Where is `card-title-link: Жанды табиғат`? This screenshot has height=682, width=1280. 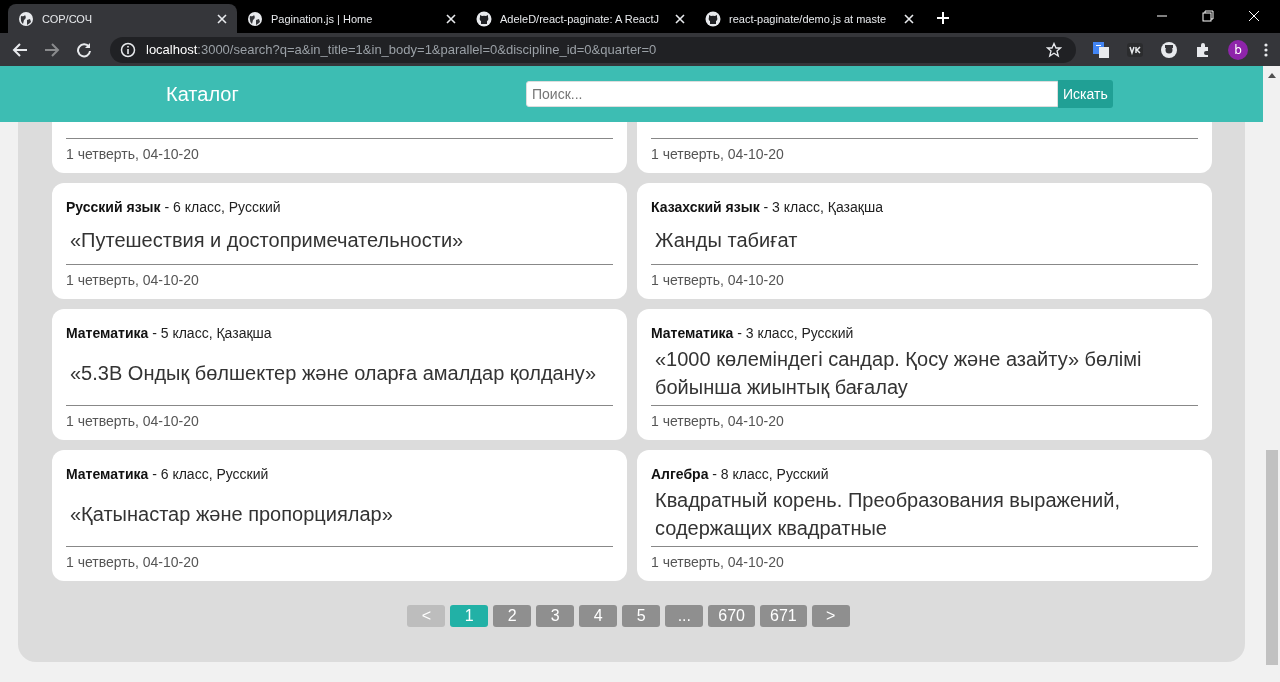 card-title-link: Жанды табиғат is located at coordinates (726, 239).